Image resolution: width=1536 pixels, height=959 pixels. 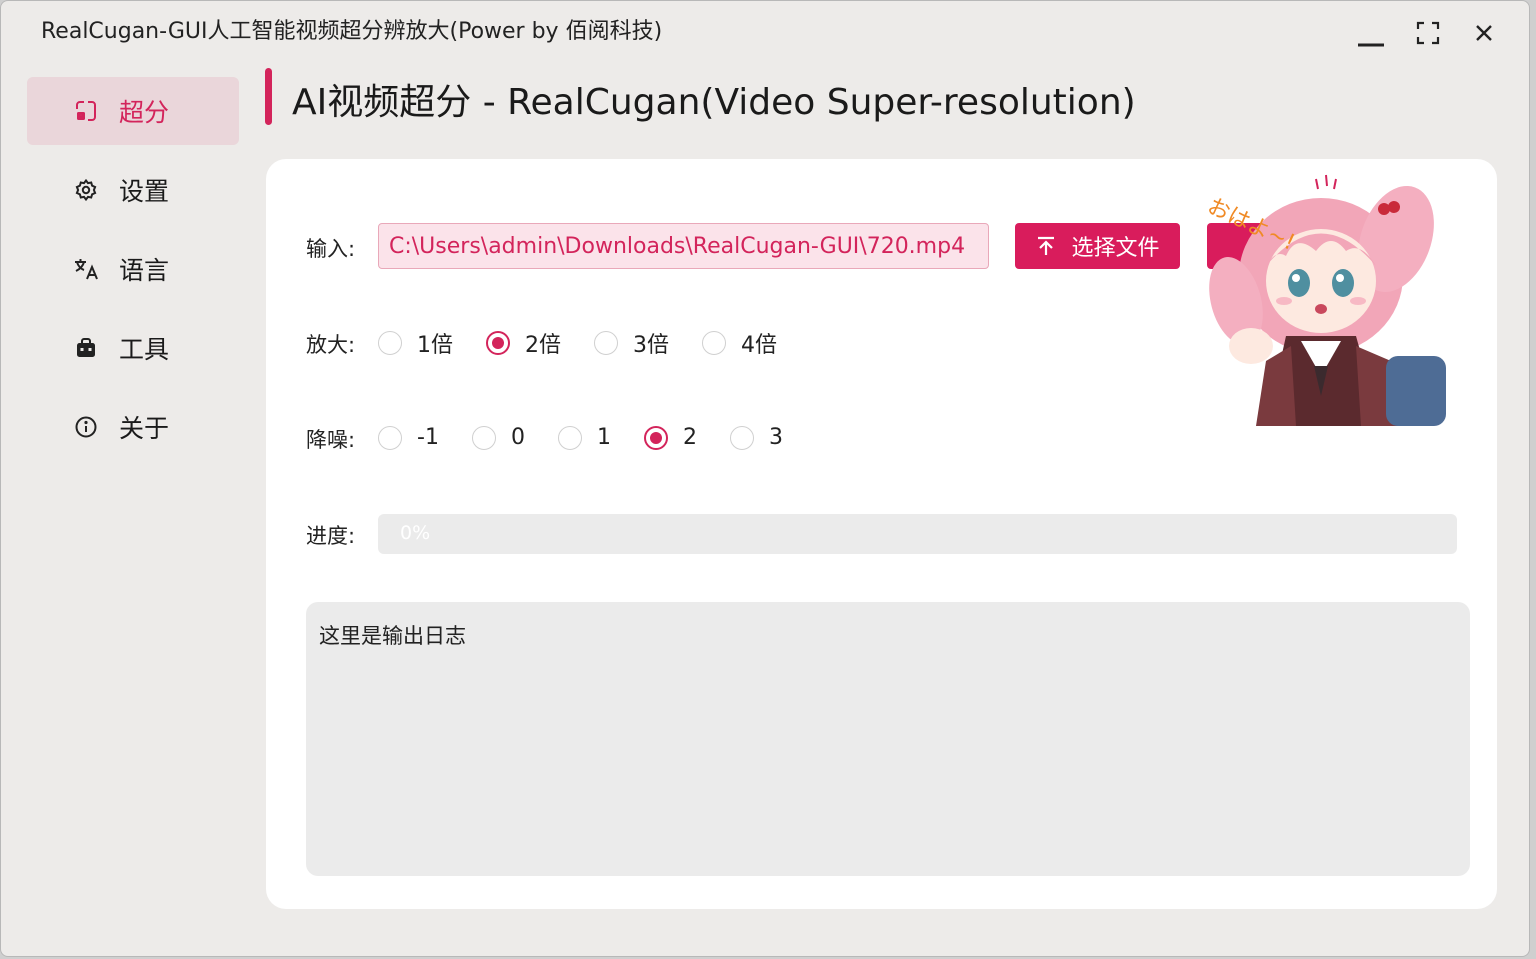 I want to click on progress-label: 进度:, so click(x=331, y=536).